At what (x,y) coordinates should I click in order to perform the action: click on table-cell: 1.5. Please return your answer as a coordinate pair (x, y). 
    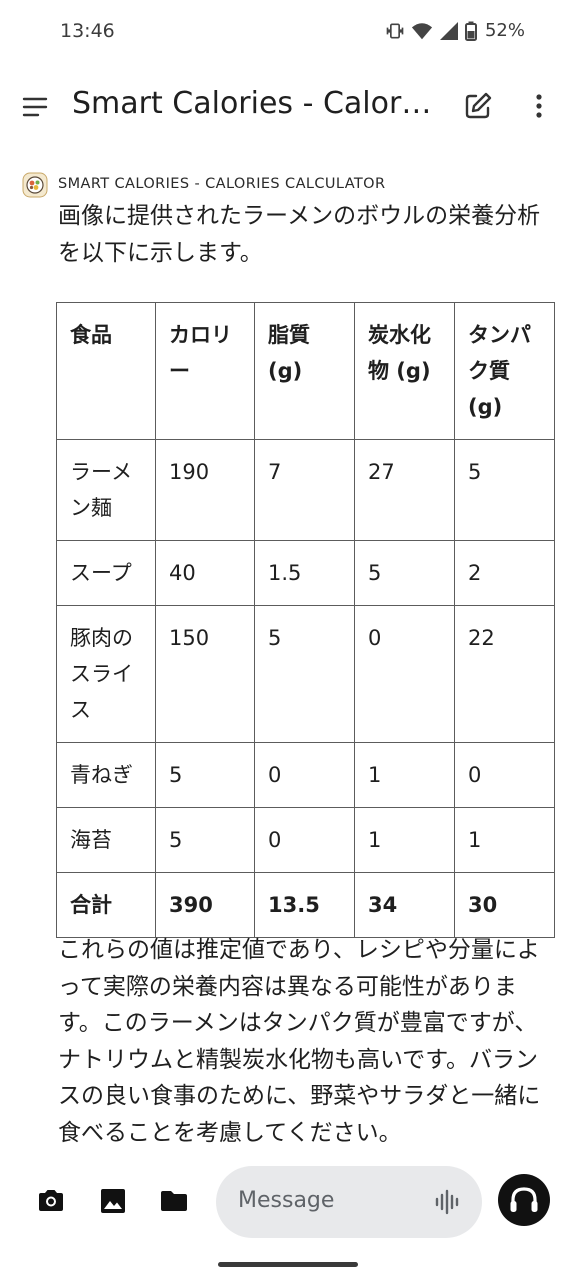
    Looking at the image, I should click on (304, 573).